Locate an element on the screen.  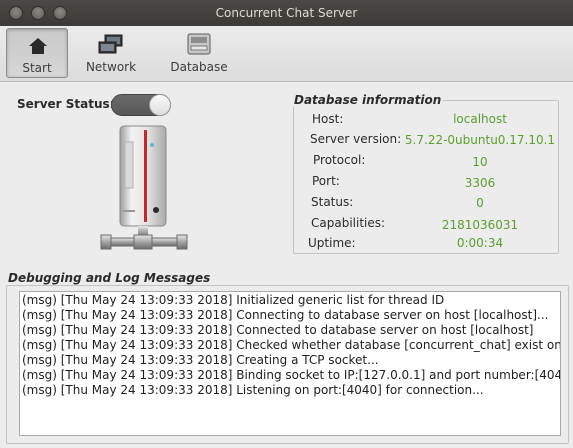
server-status-label: Server Status: is located at coordinates (66, 104).